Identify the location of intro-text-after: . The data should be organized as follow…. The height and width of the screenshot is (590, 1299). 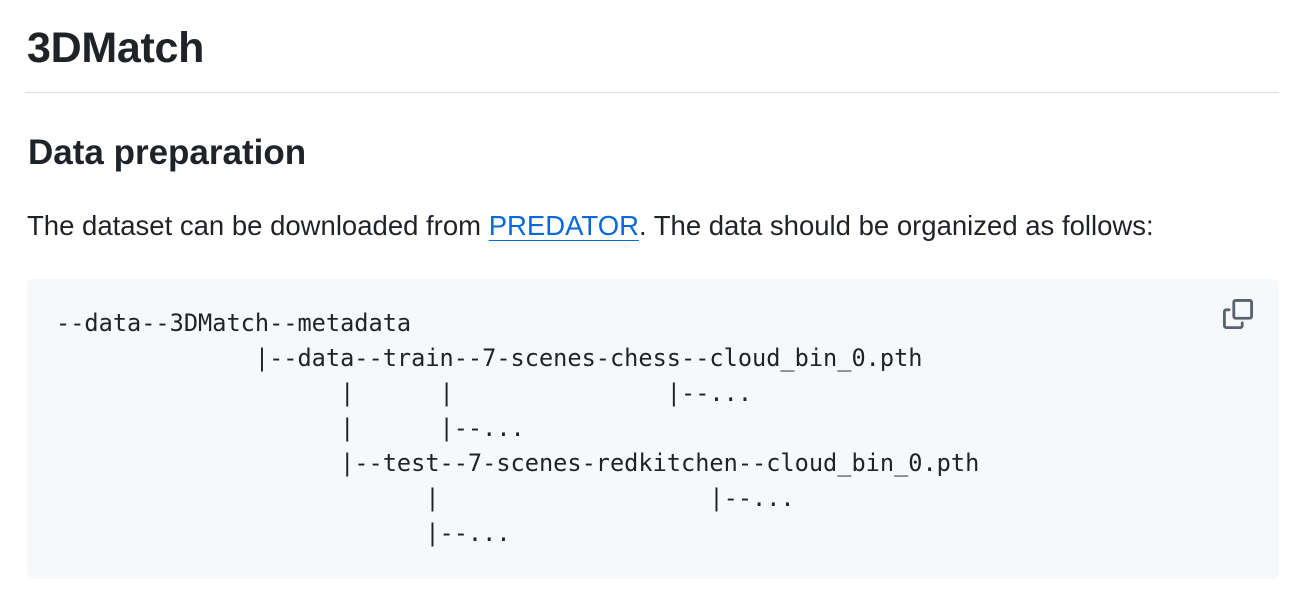
(896, 225).